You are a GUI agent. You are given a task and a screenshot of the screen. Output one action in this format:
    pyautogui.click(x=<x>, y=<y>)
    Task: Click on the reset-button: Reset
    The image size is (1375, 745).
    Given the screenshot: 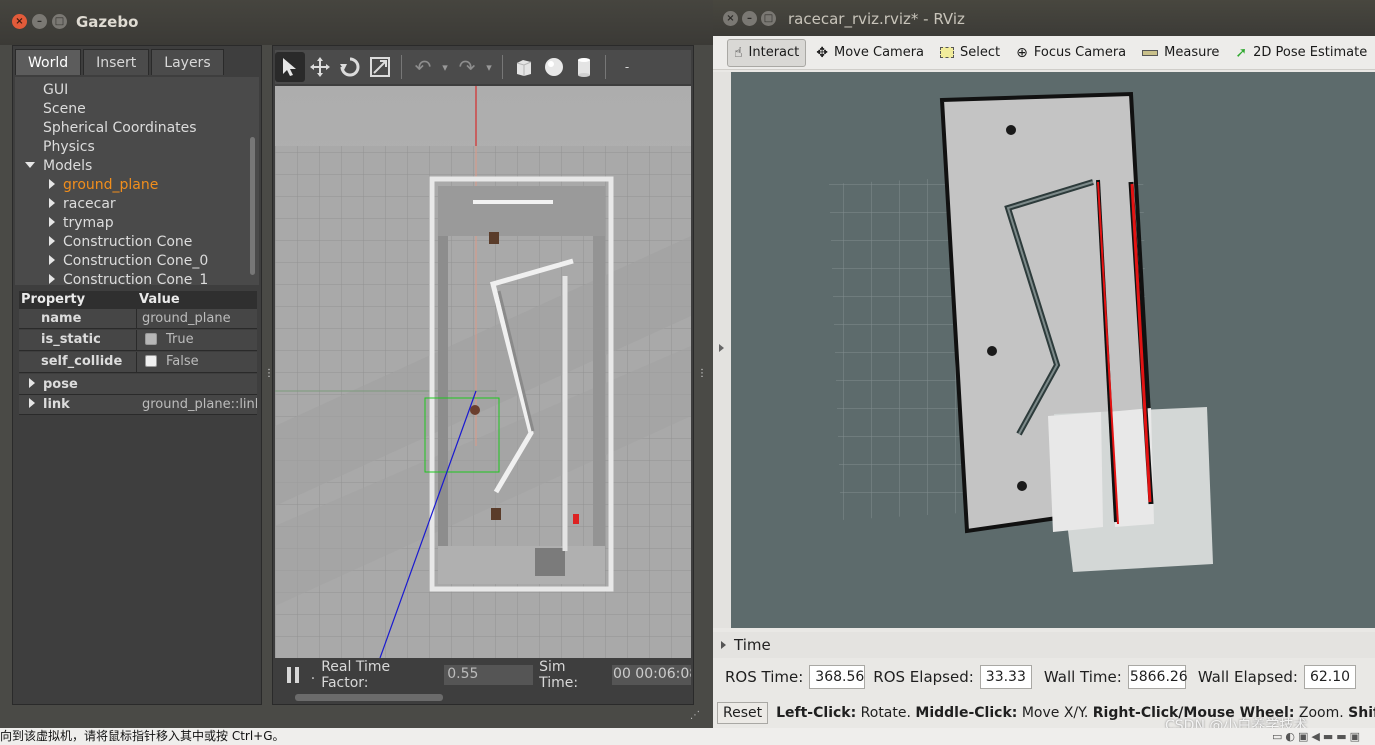 What is the action you would take?
    pyautogui.click(x=743, y=713)
    